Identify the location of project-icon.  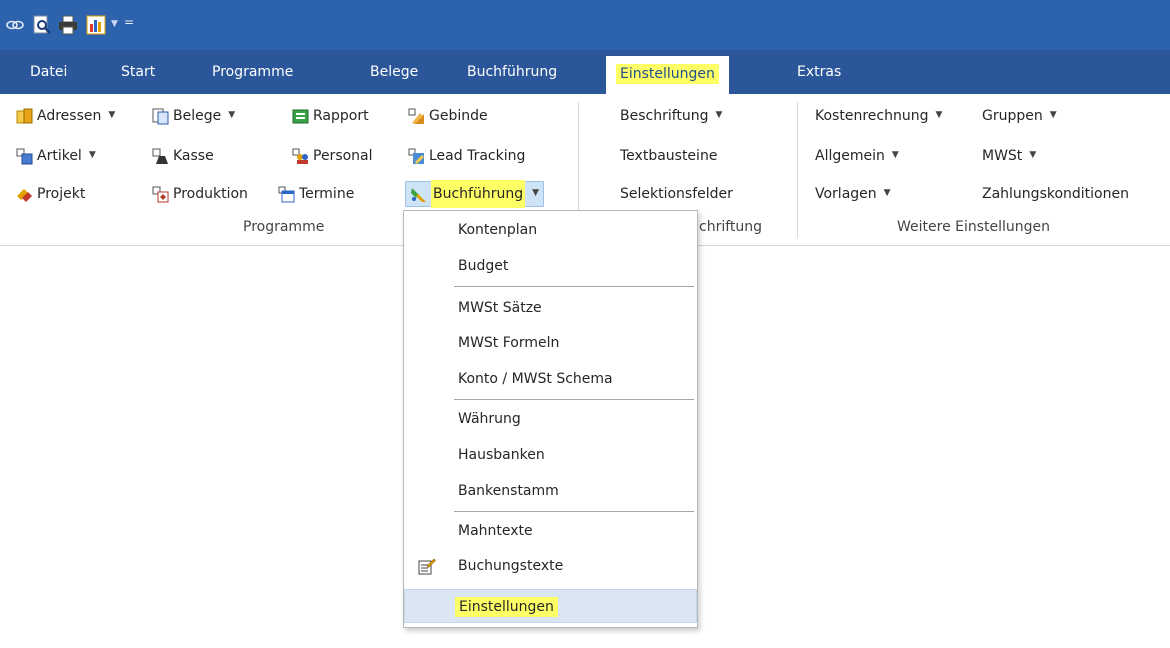
(24, 195).